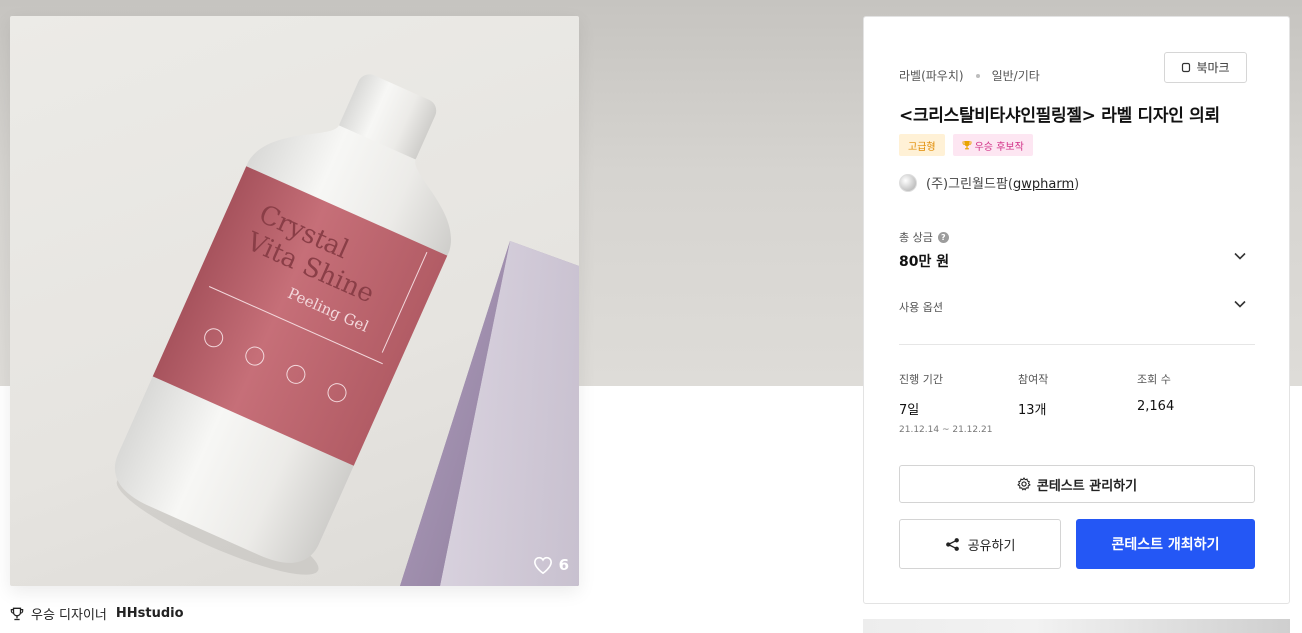 The width and height of the screenshot is (1302, 633). I want to click on stat-entries: 참여작 13개, so click(1077, 403).